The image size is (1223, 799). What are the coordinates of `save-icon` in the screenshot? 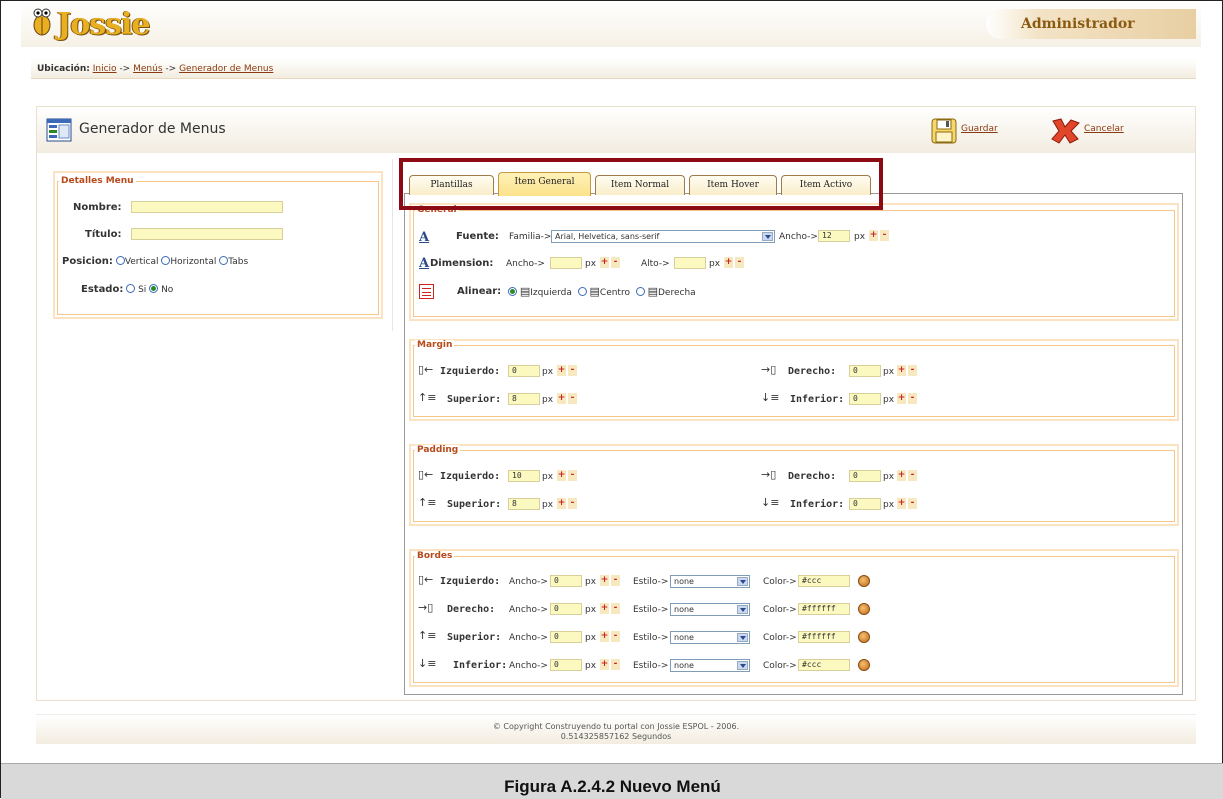 It's located at (944, 131).